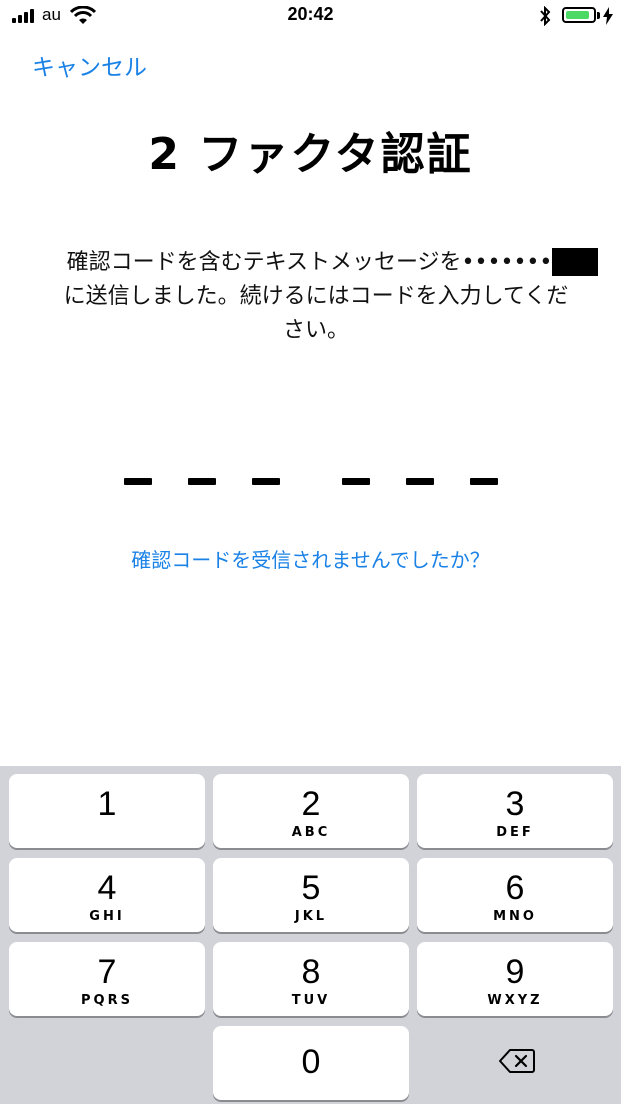 This screenshot has height=1104, width=621. I want to click on key-letters: PQRS, so click(107, 1000).